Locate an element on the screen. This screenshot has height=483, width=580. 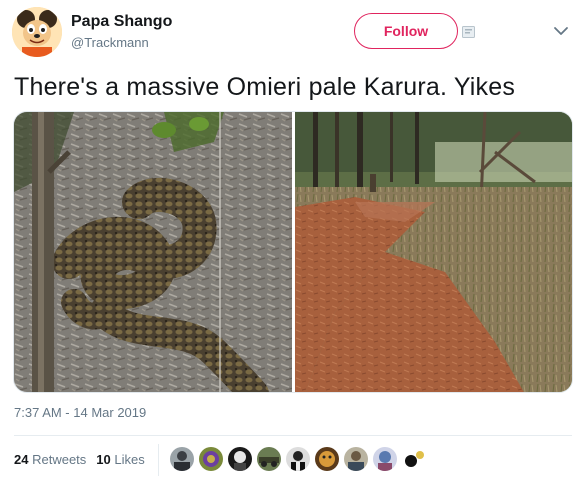
user-handle: @Trackmann is located at coordinates (110, 42).